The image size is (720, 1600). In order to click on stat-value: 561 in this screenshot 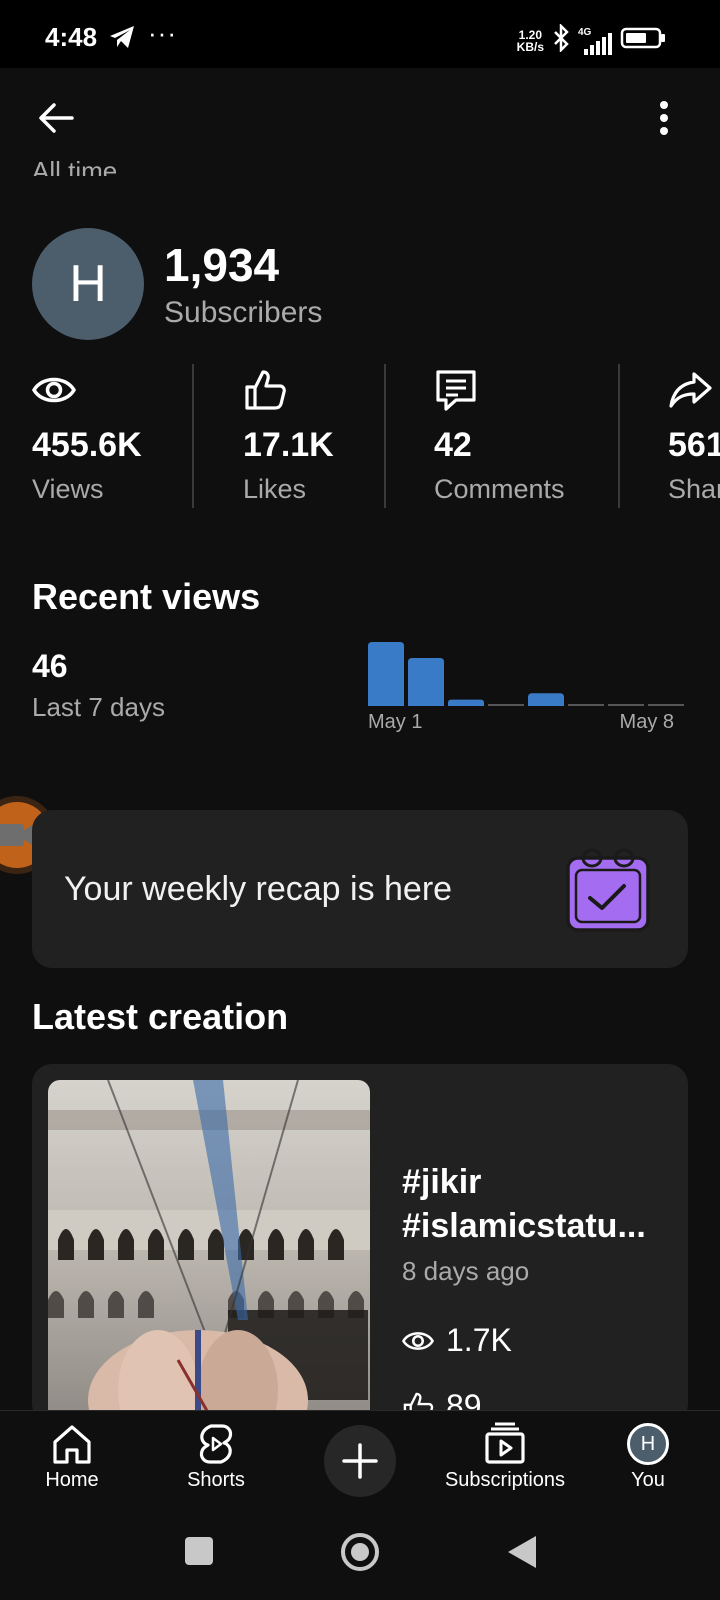, I will do `click(694, 445)`.